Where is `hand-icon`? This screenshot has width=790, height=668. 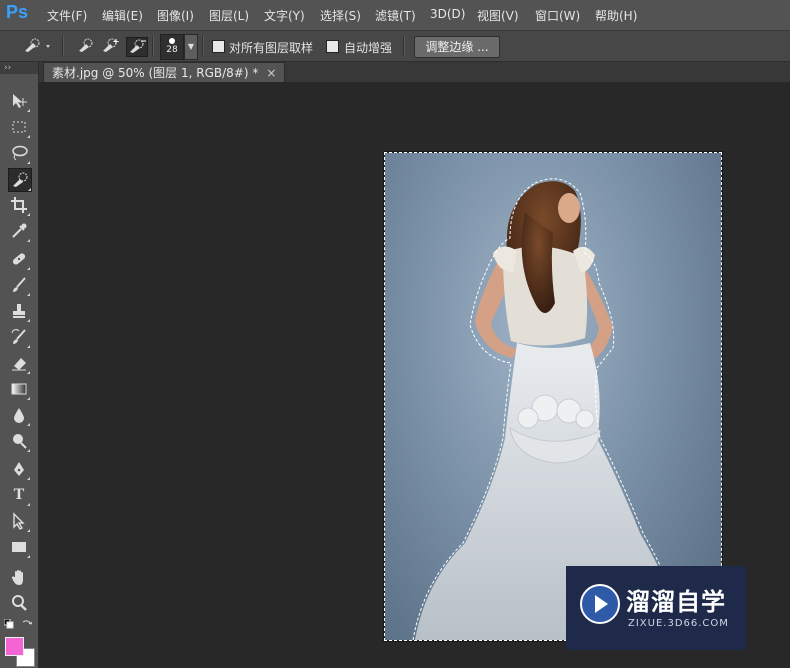 hand-icon is located at coordinates (17, 577).